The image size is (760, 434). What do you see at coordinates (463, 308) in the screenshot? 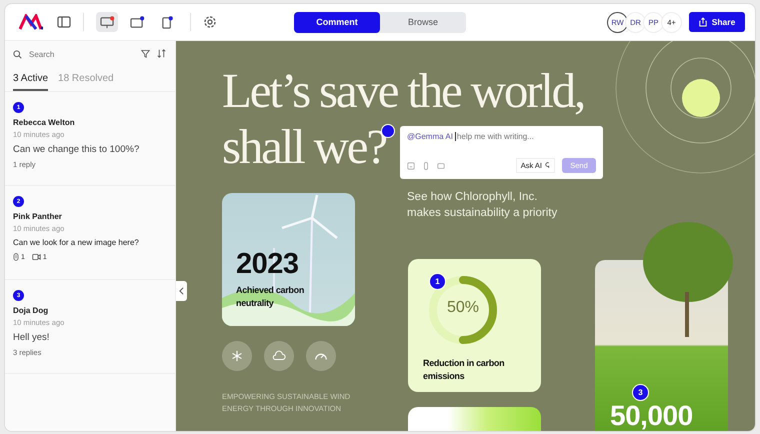
I see `percentage-value: 50%` at bounding box center [463, 308].